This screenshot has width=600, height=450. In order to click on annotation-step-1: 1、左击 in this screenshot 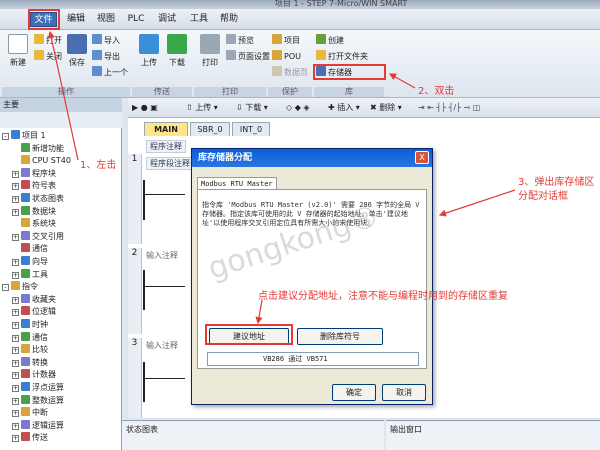, I will do `click(98, 165)`.